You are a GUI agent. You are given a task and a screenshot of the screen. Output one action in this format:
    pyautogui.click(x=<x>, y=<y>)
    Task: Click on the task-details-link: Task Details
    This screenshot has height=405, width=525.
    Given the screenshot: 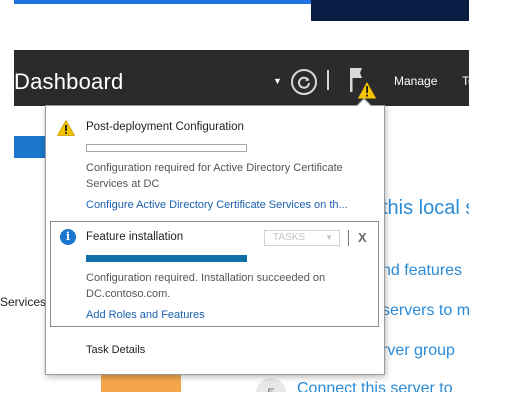 What is the action you would take?
    pyautogui.click(x=115, y=350)
    